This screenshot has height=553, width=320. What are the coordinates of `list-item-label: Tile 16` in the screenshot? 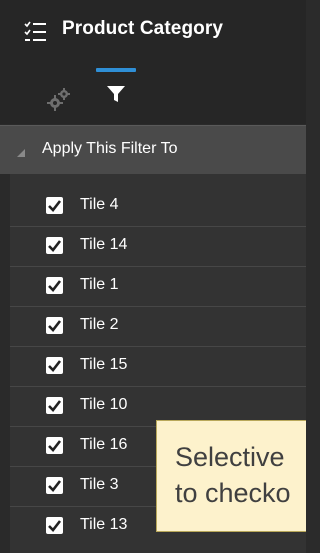 It's located at (104, 444).